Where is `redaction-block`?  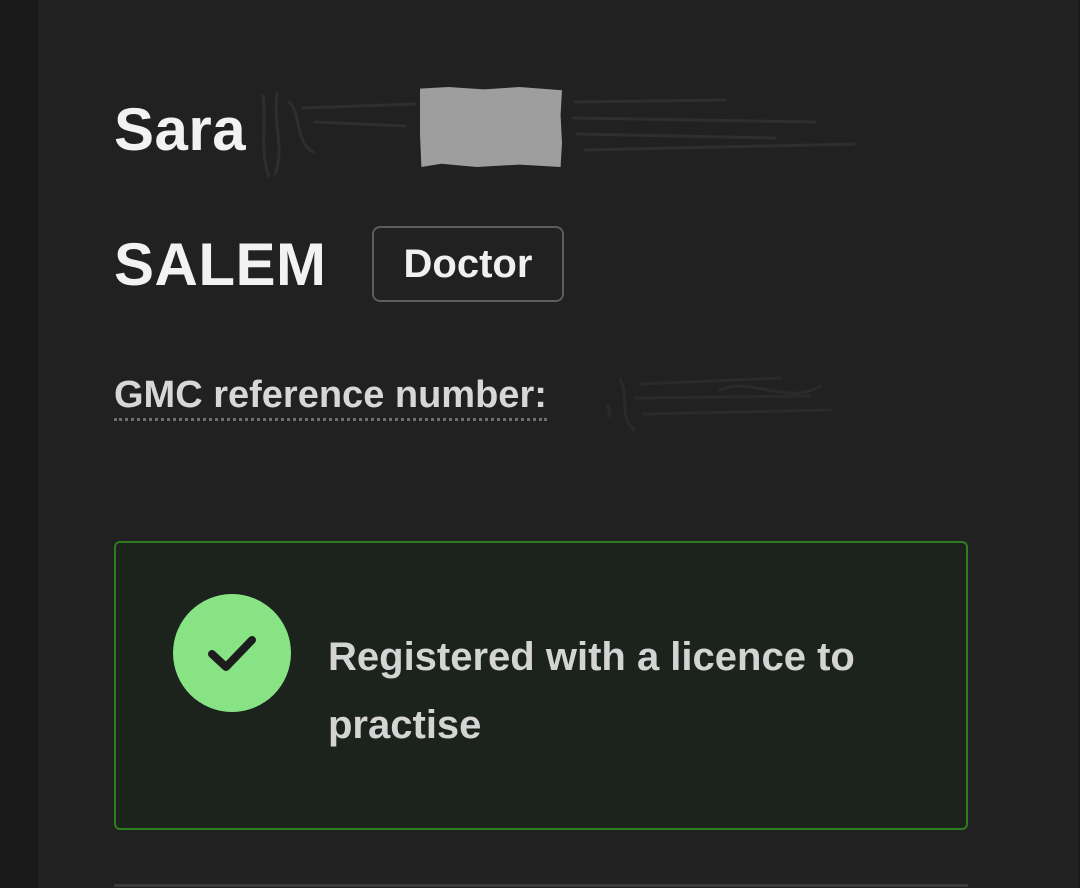 redaction-block is located at coordinates (491, 127).